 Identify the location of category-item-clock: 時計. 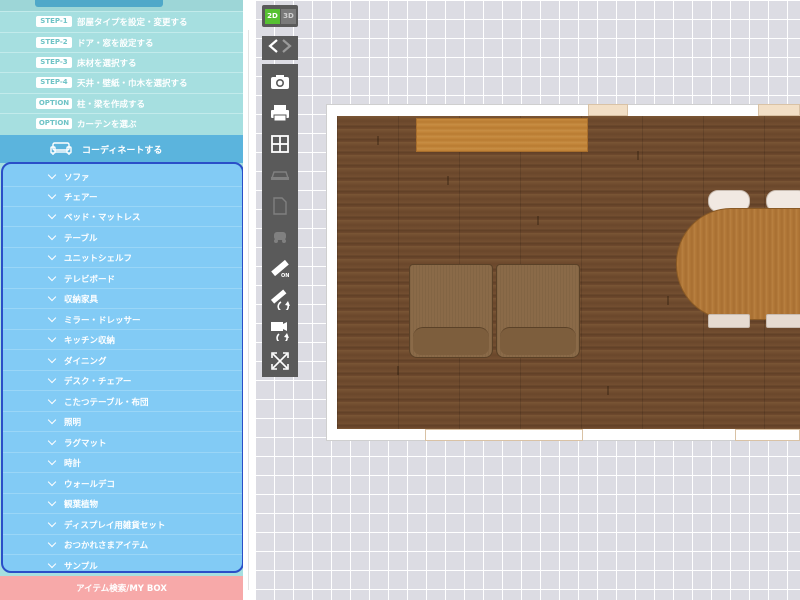
(122, 463).